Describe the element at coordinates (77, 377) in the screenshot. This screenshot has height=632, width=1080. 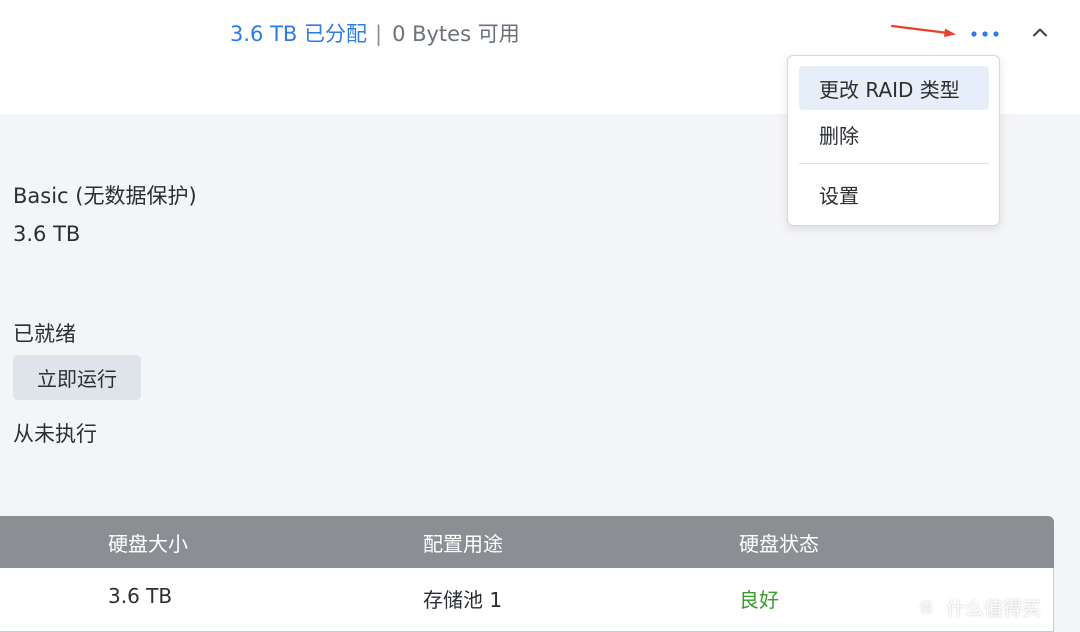
I see `run-now-button: 立即运行` at that location.